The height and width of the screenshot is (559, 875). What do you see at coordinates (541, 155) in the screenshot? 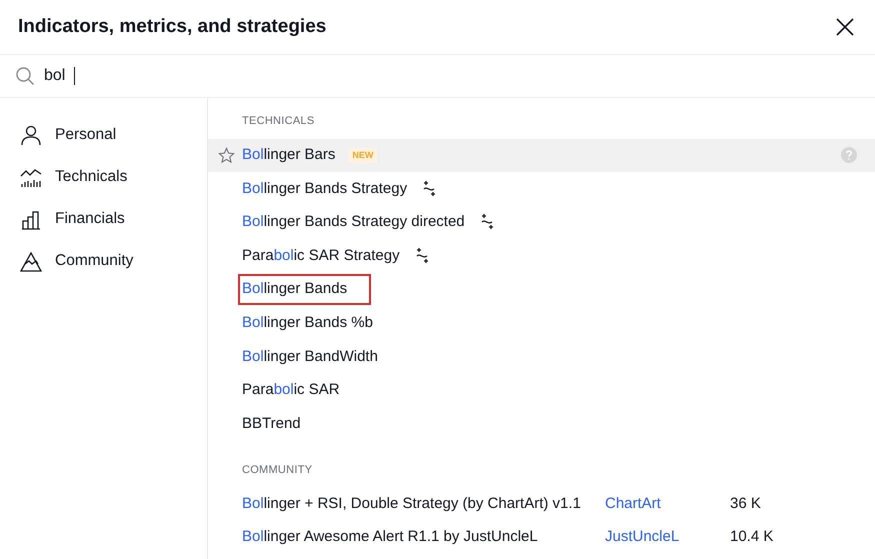
I see `indicator-row: Bollinger Bars NEW` at bounding box center [541, 155].